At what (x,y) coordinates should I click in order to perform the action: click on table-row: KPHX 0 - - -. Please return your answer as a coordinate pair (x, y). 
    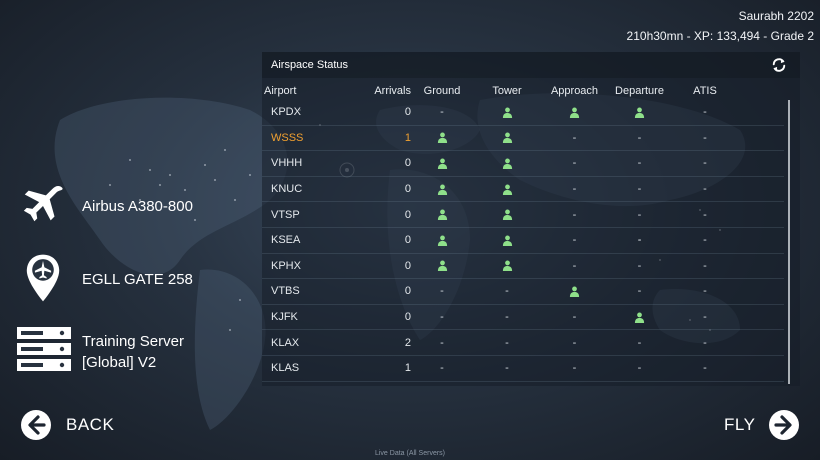
    Looking at the image, I should click on (523, 267).